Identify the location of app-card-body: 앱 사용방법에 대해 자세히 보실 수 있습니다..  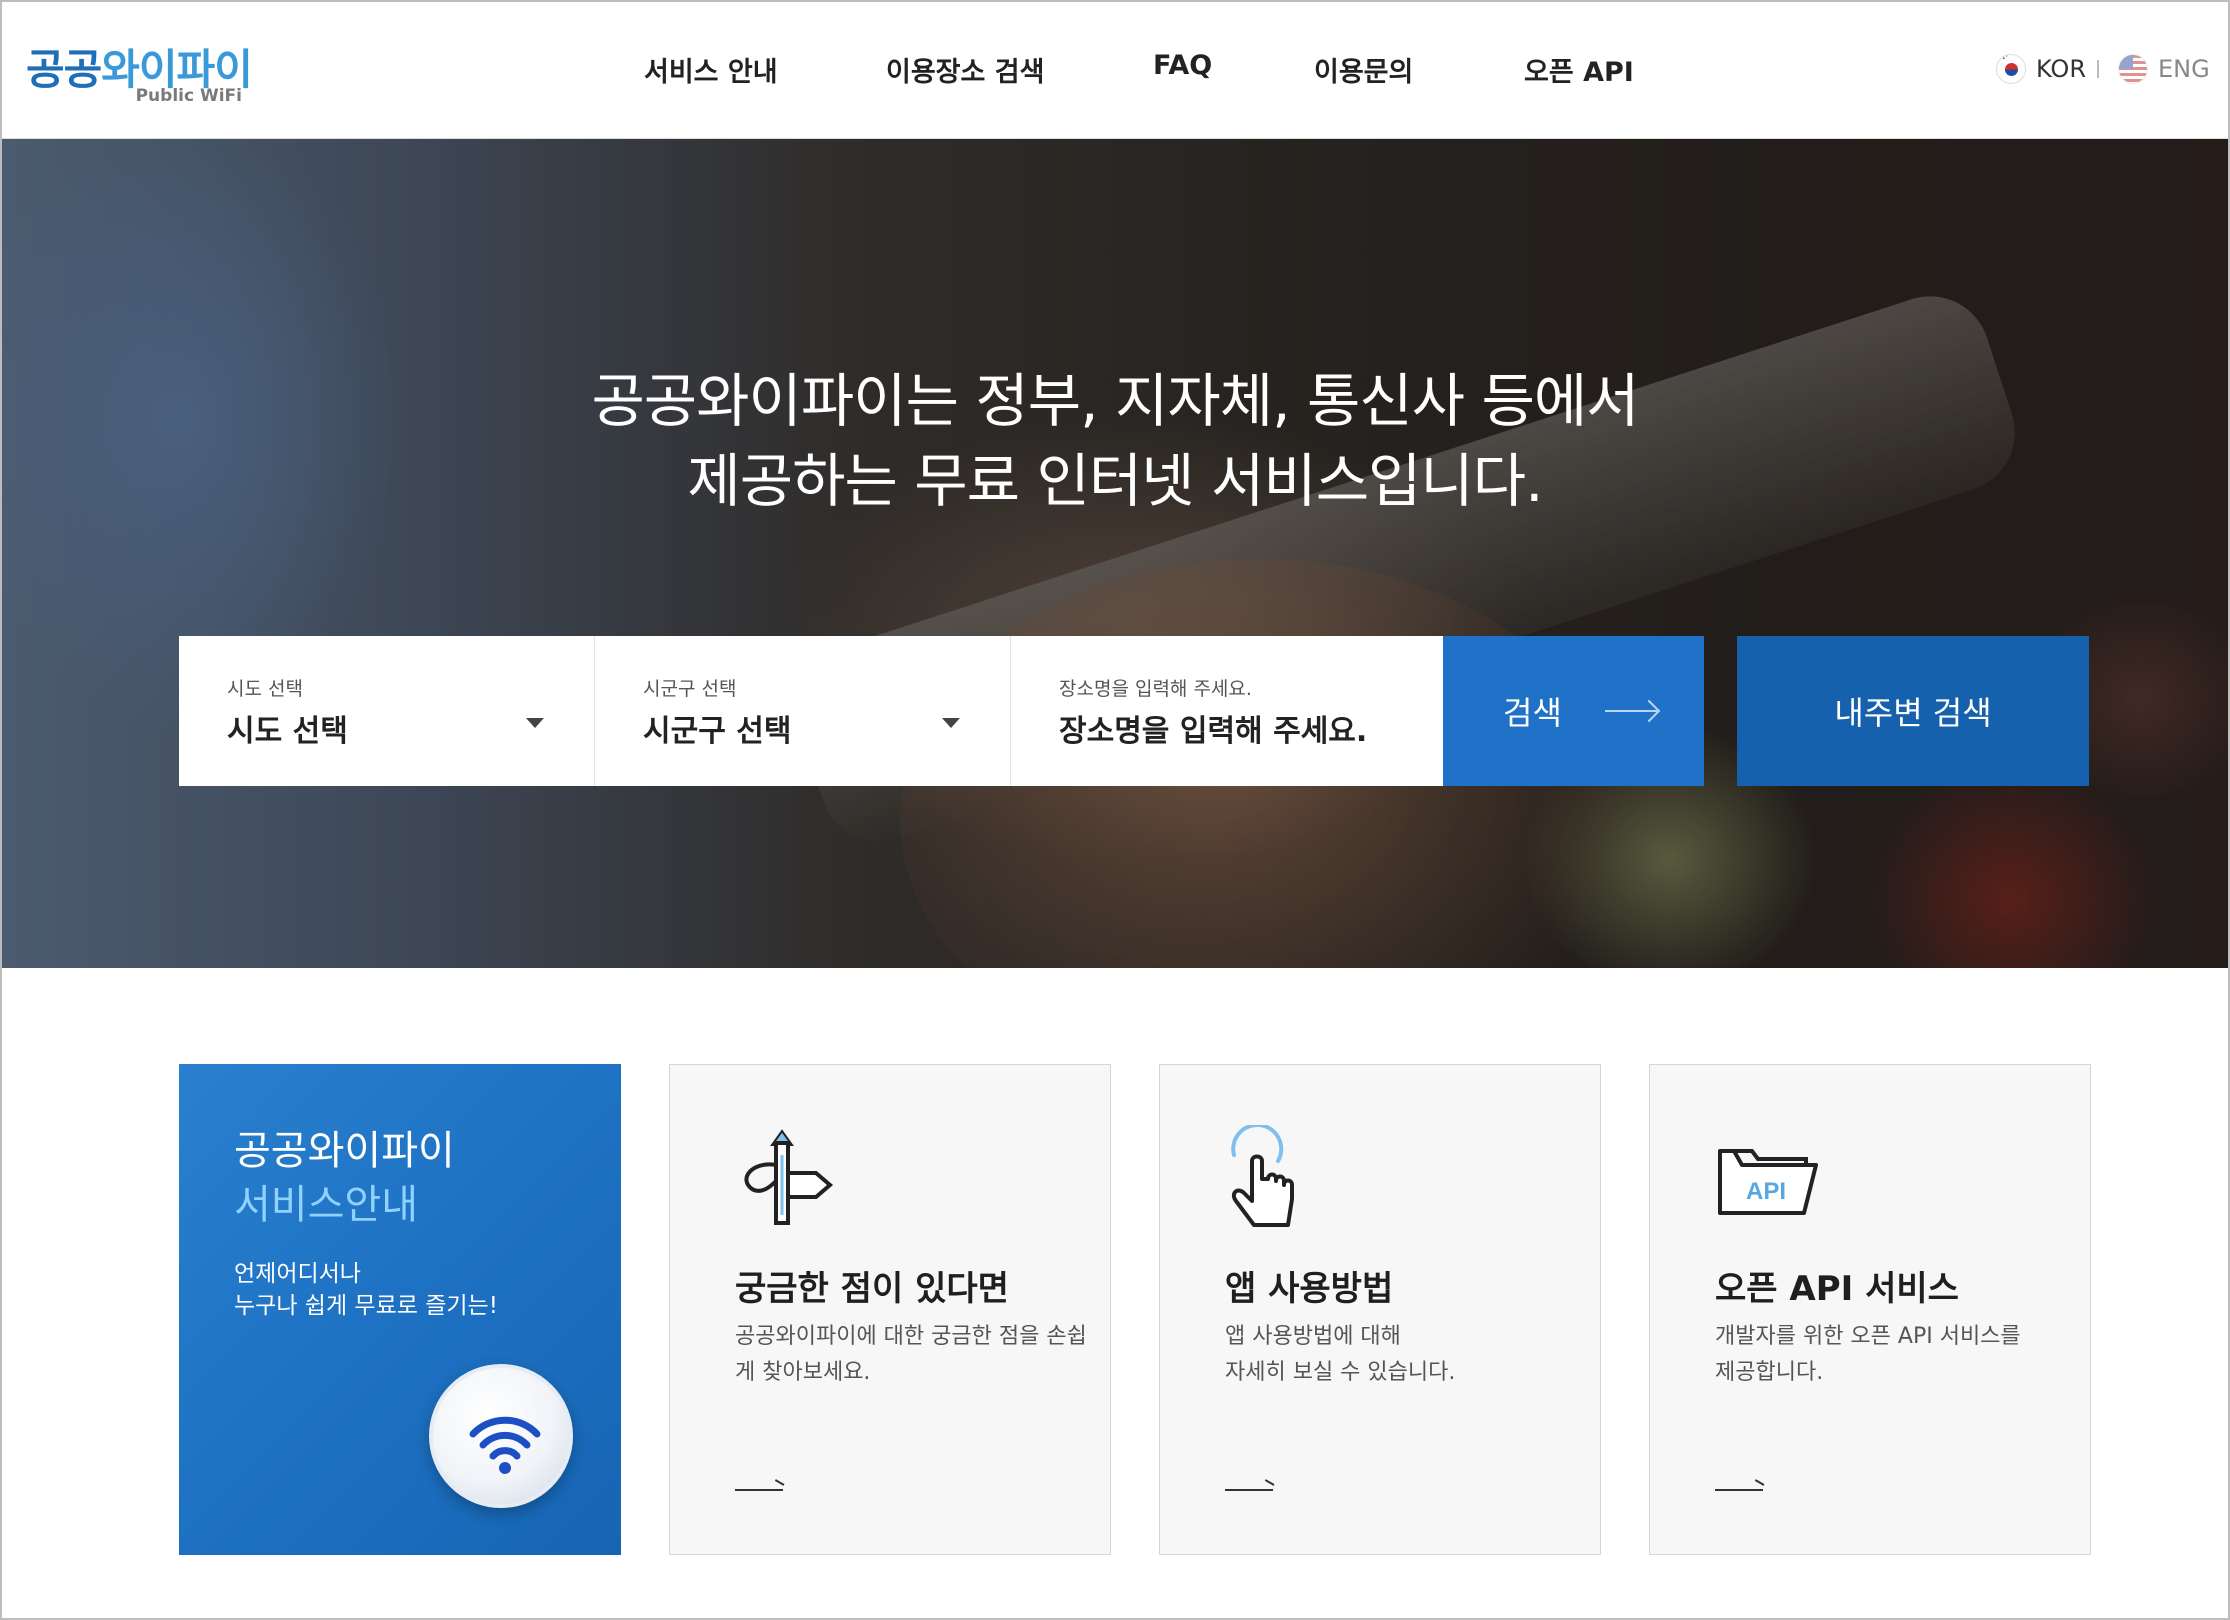
(1340, 1354).